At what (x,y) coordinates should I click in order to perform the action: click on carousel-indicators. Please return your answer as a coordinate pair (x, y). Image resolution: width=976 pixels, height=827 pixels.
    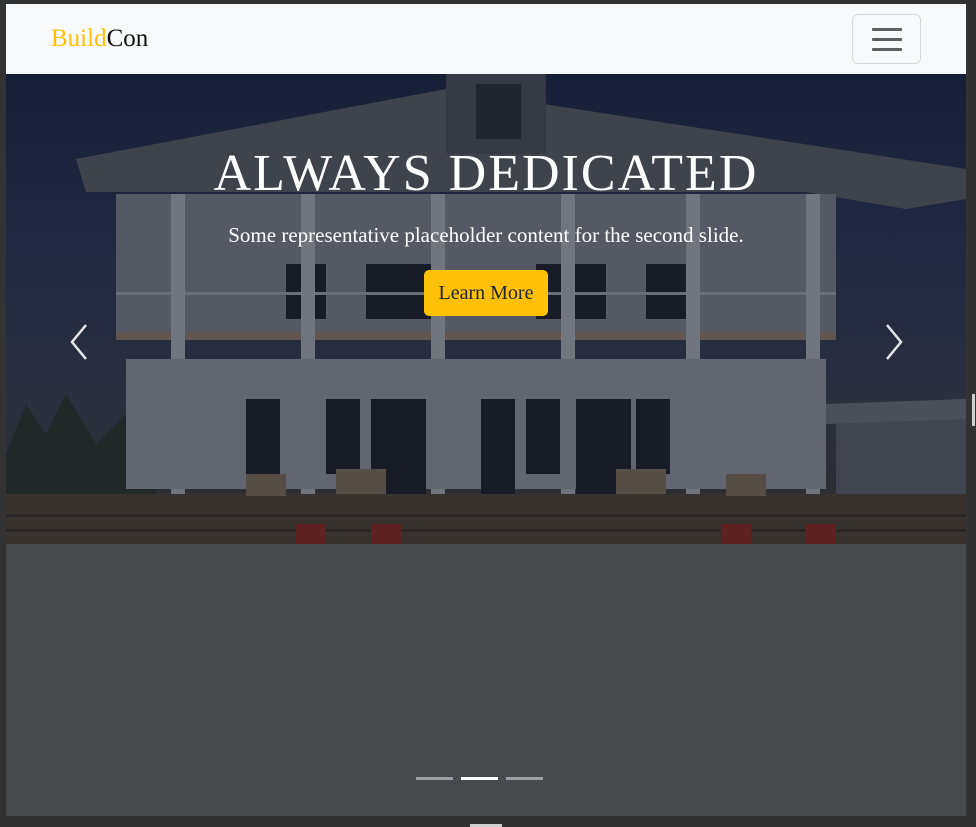
    Looking at the image, I should click on (479, 778).